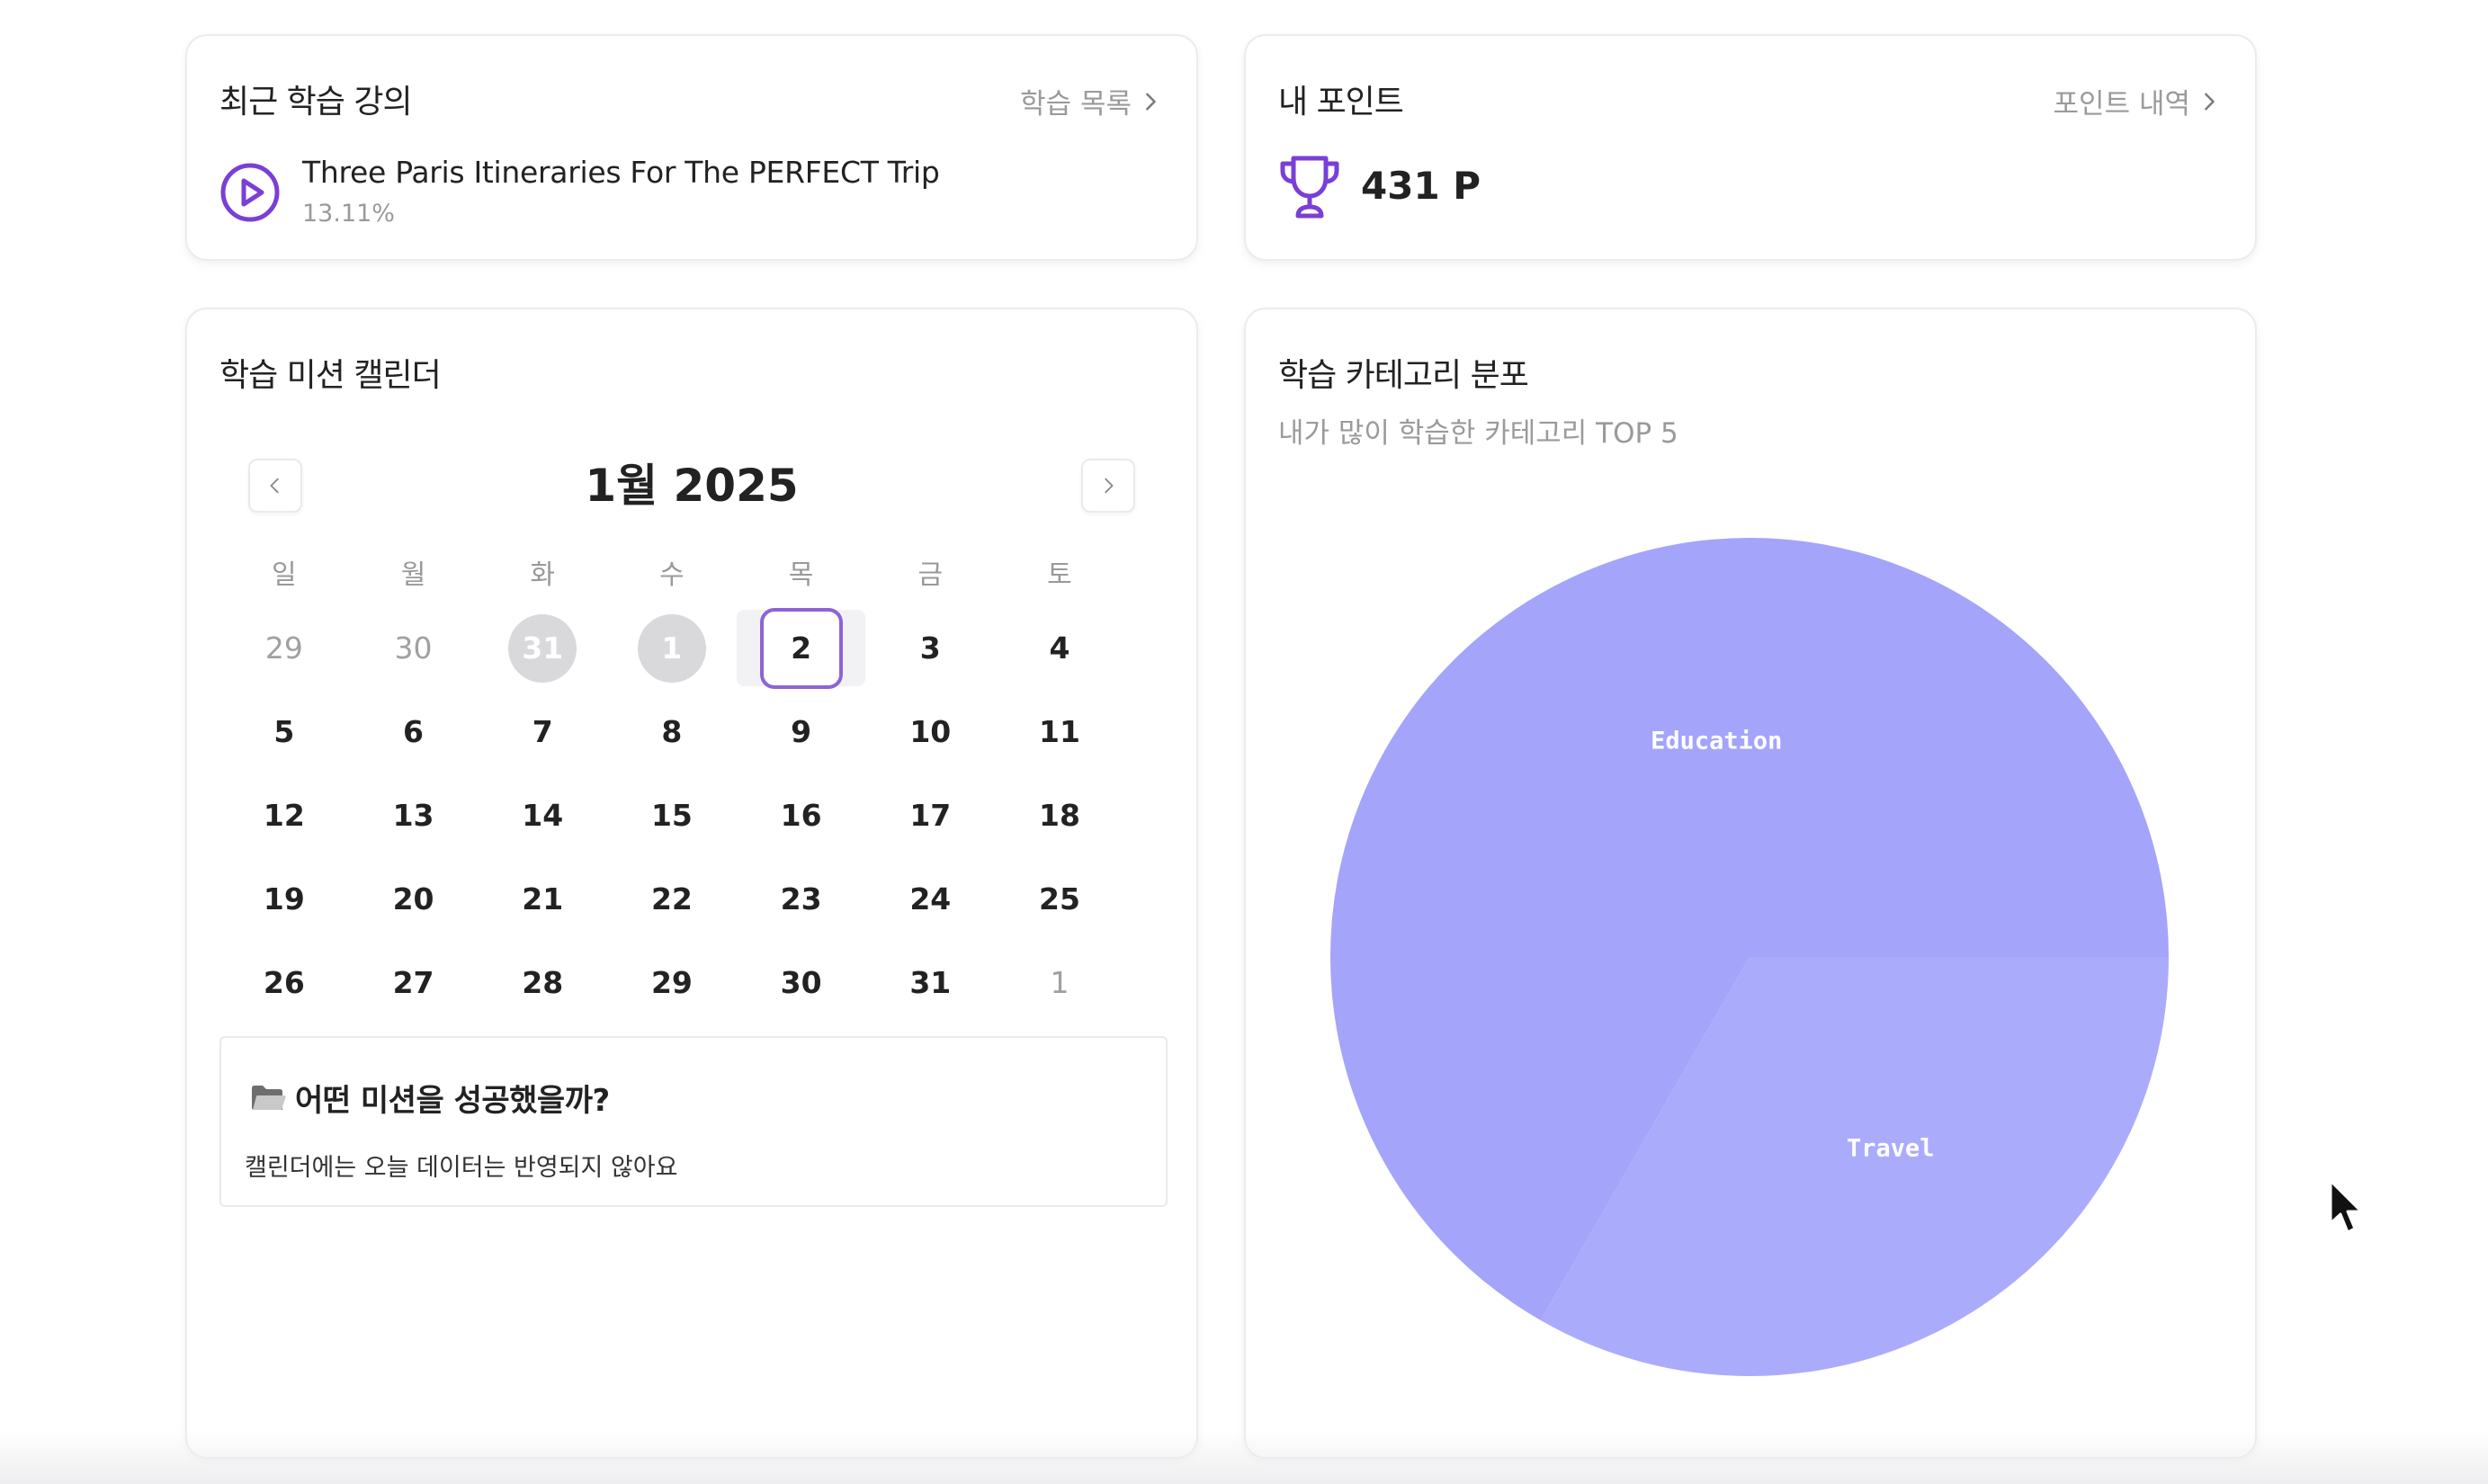 The image size is (2488, 1484). I want to click on calendar-day: 10, so click(930, 731).